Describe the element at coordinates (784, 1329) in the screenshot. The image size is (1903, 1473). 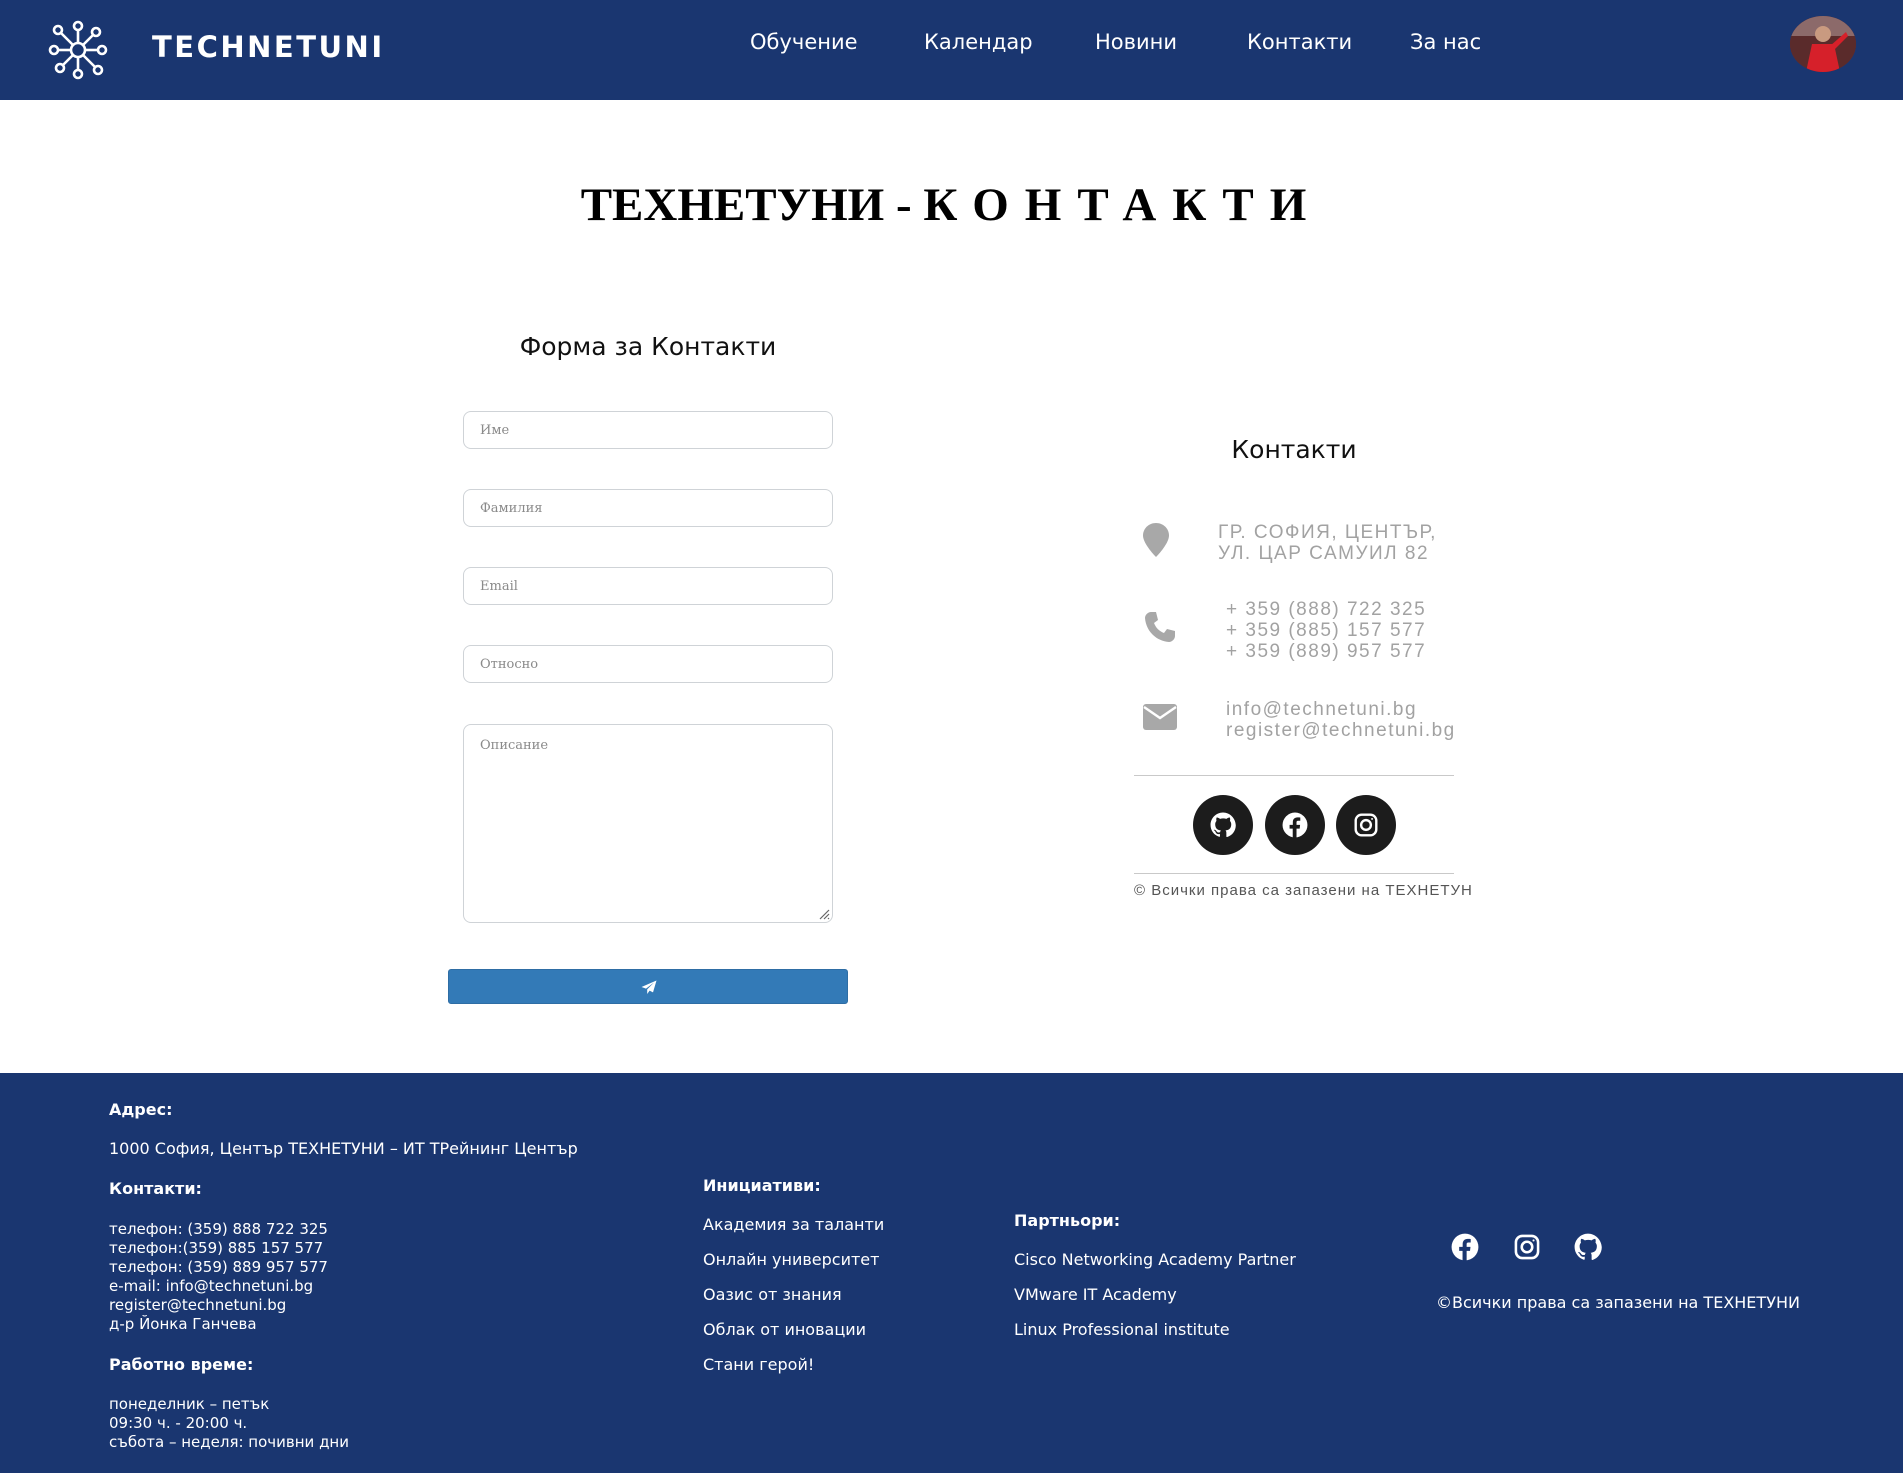
I see `footer-initiative-innovation-cloud: Облак от иновации` at that location.